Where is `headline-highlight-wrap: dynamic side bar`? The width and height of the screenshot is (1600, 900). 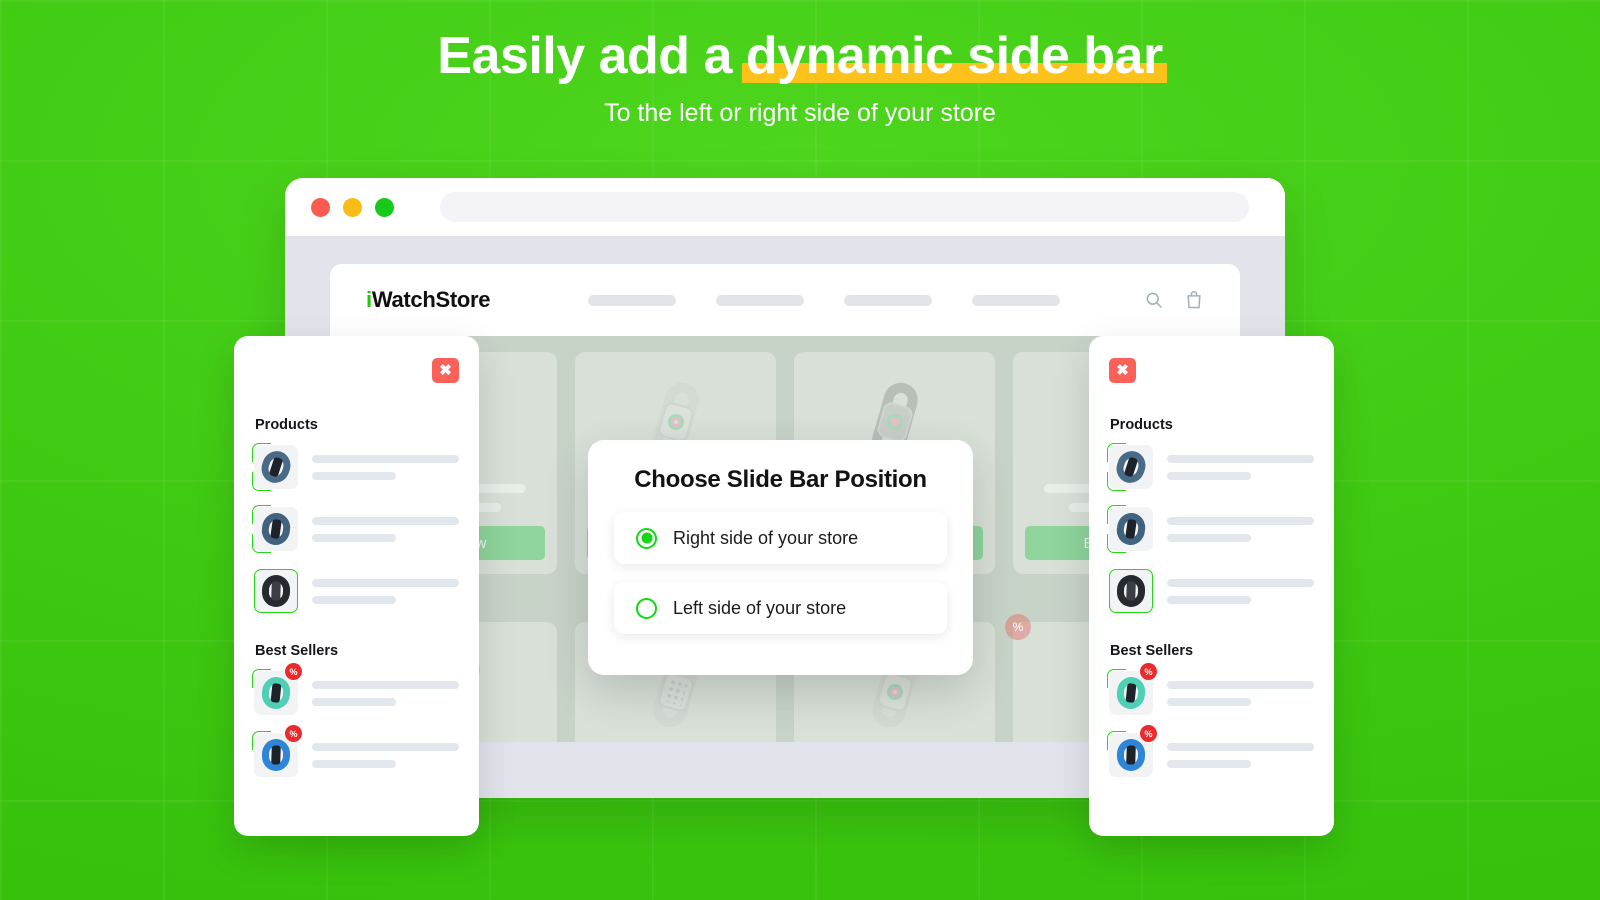 headline-highlight-wrap: dynamic side bar is located at coordinates (954, 56).